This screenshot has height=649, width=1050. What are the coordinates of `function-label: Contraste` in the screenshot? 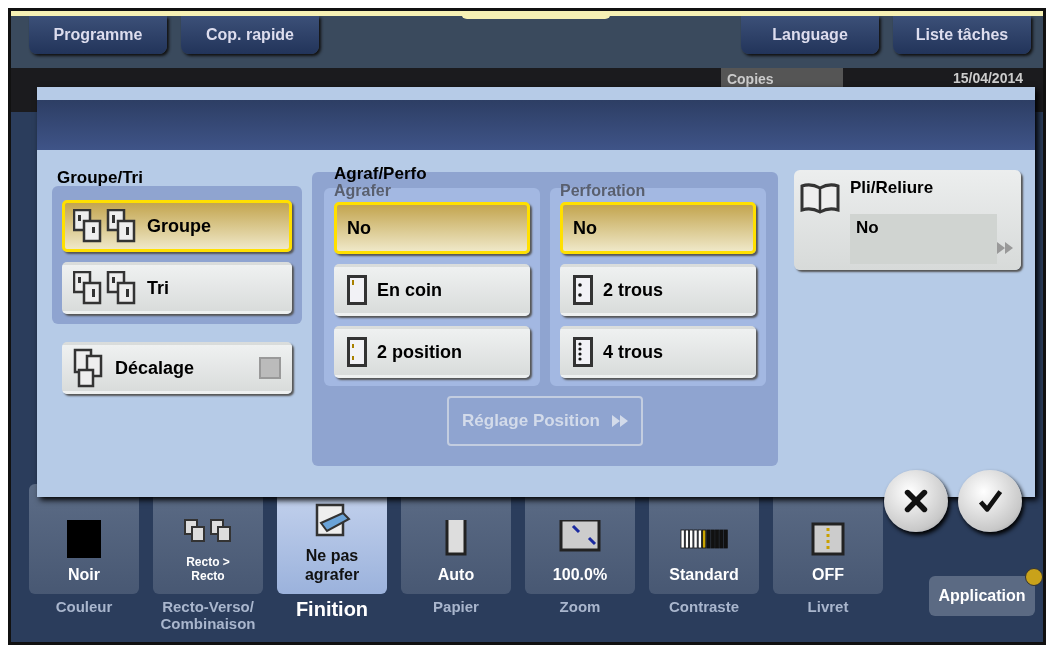 It's located at (704, 607).